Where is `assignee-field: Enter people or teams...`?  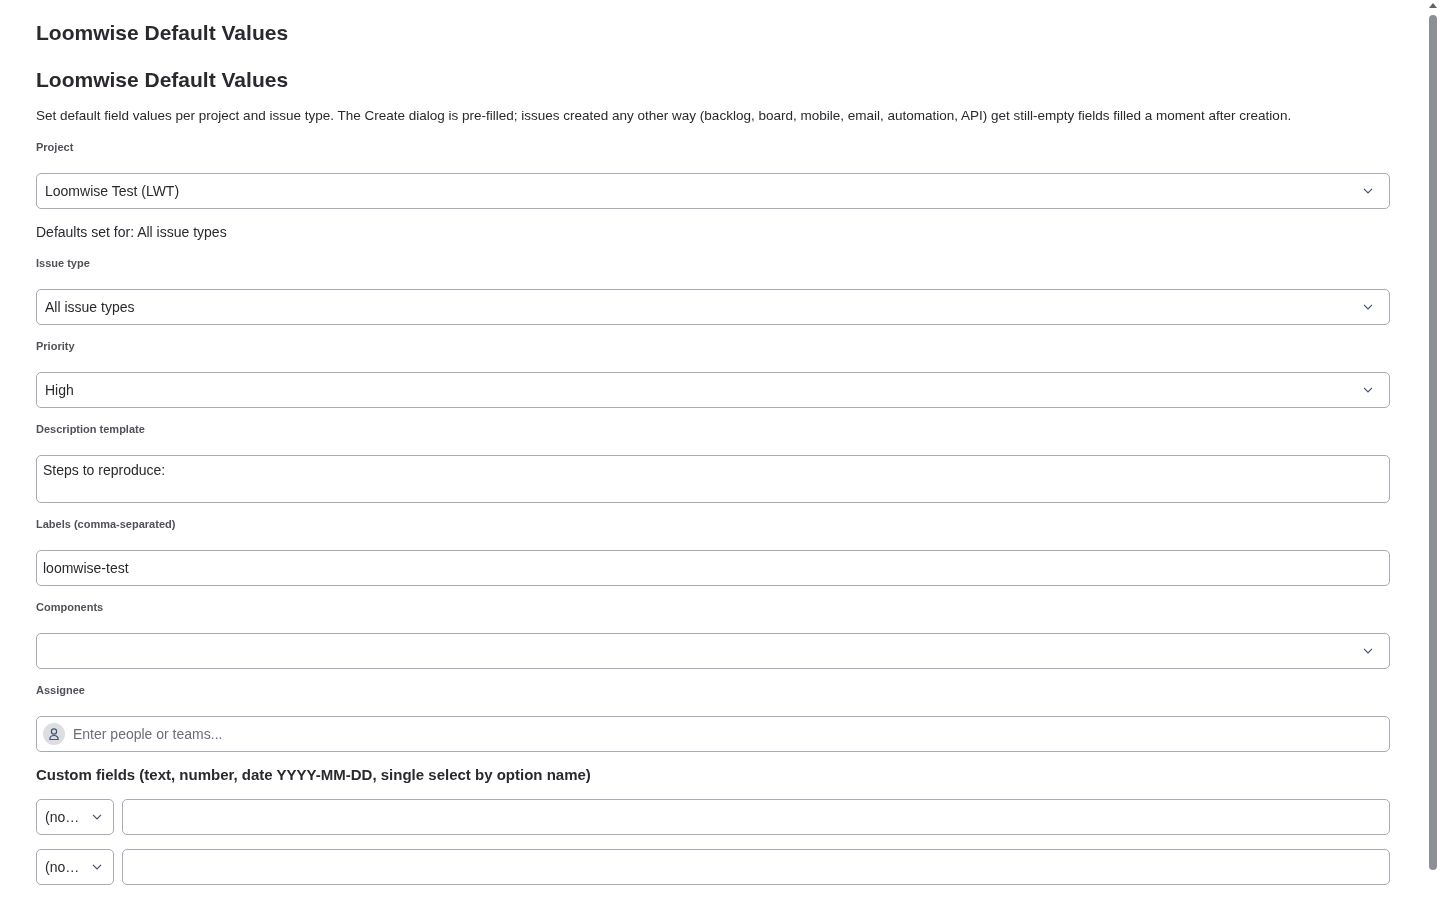 assignee-field: Enter people or teams... is located at coordinates (713, 734).